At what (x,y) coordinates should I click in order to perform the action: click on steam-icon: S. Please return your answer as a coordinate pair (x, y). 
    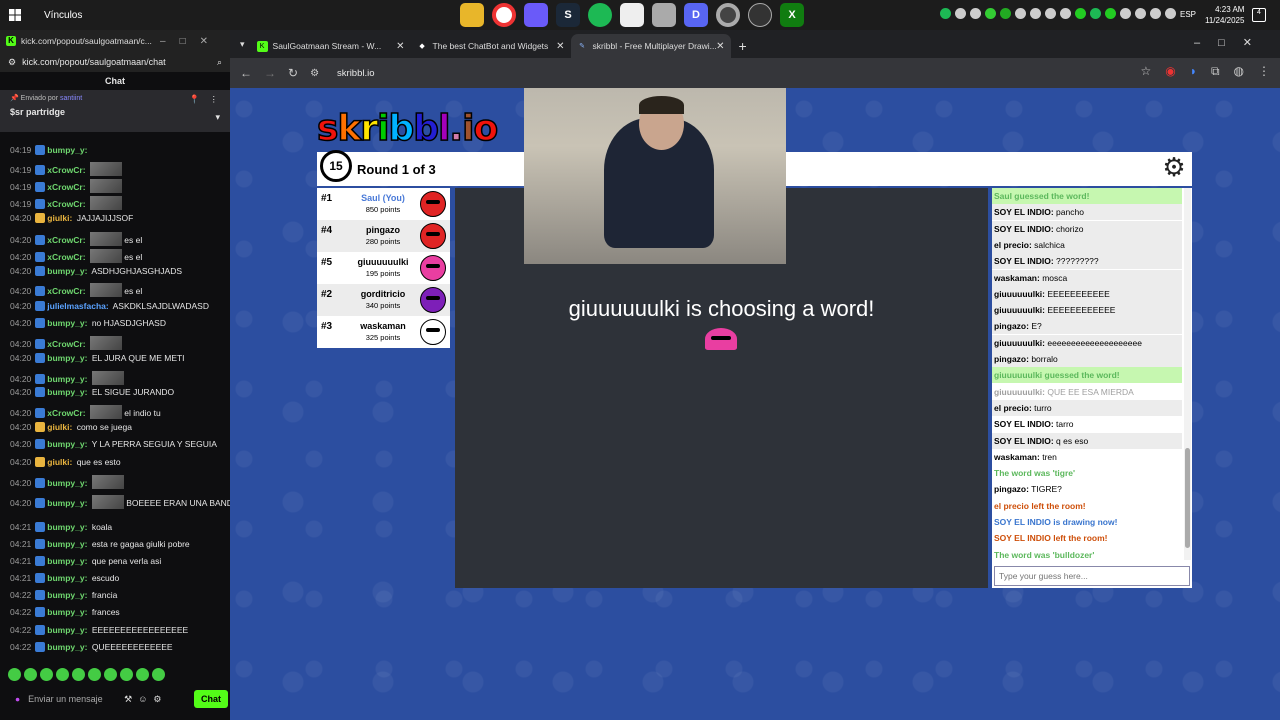
    Looking at the image, I should click on (568, 15).